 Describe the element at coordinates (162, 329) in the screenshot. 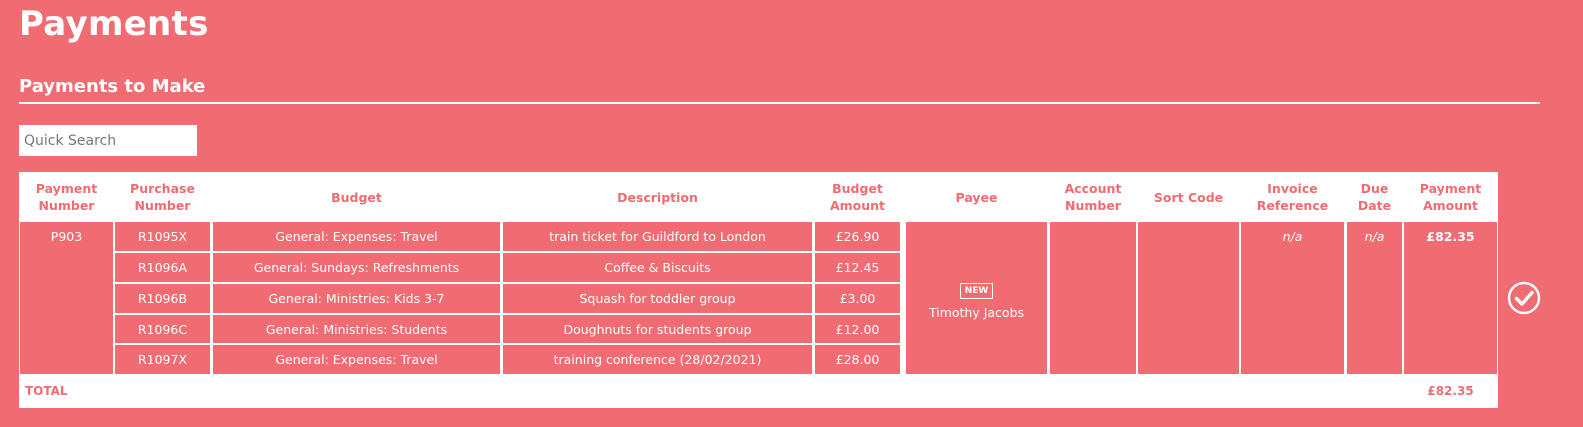

I see `purchase-number-cell: R1096C` at that location.